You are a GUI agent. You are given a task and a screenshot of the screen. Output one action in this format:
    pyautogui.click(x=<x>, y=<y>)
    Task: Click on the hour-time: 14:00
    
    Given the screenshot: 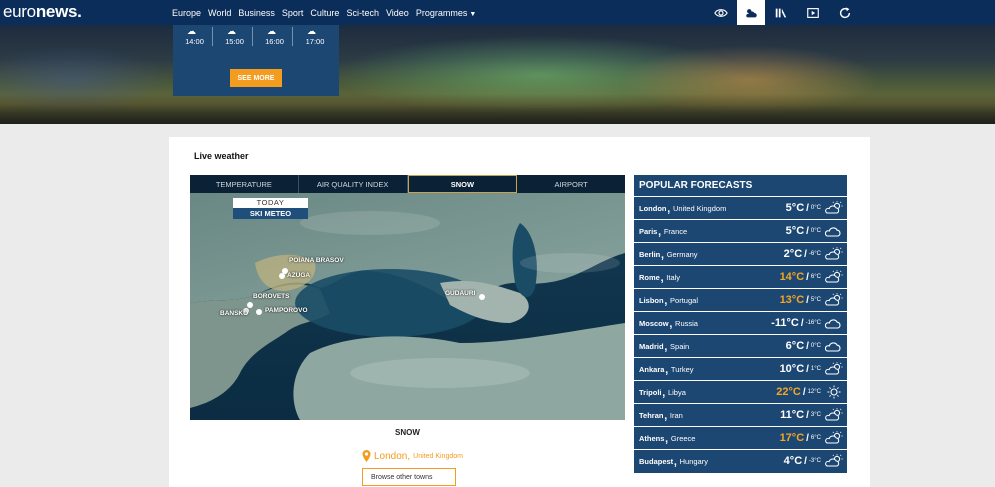 What is the action you would take?
    pyautogui.click(x=194, y=41)
    